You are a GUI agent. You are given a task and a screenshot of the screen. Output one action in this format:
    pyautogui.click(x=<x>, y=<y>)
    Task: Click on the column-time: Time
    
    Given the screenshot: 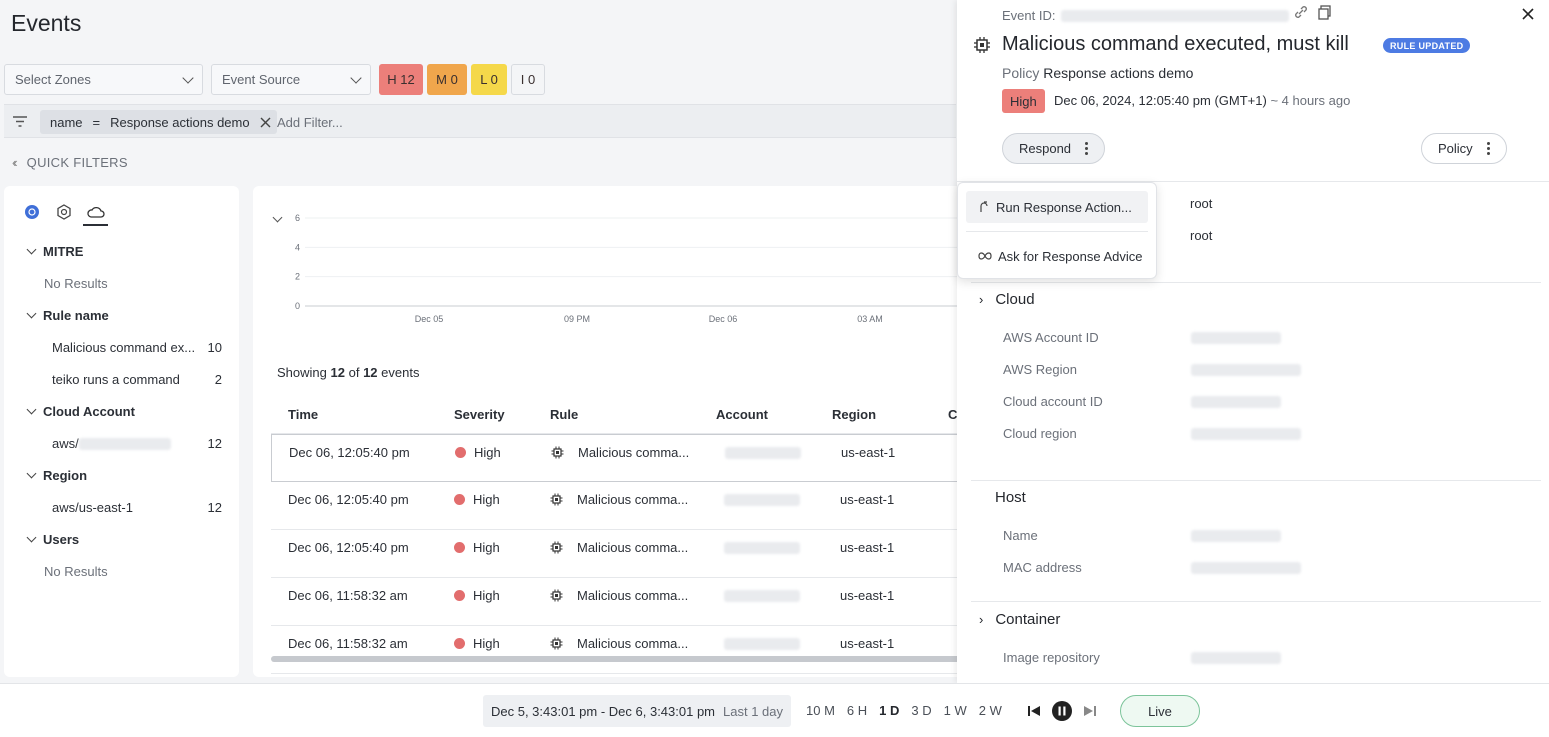 What is the action you would take?
    pyautogui.click(x=303, y=414)
    